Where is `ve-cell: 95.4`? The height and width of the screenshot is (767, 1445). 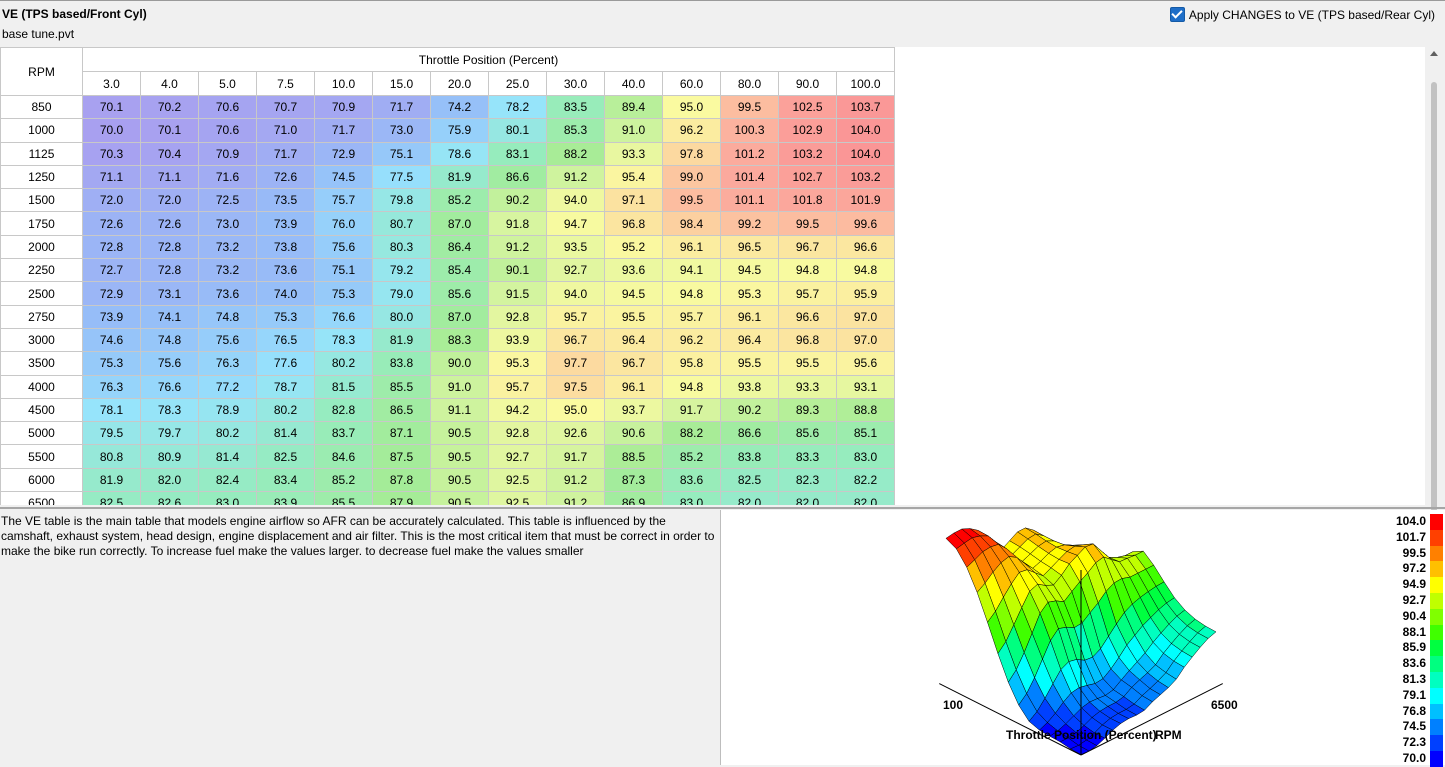
ve-cell: 95.4 is located at coordinates (633, 177).